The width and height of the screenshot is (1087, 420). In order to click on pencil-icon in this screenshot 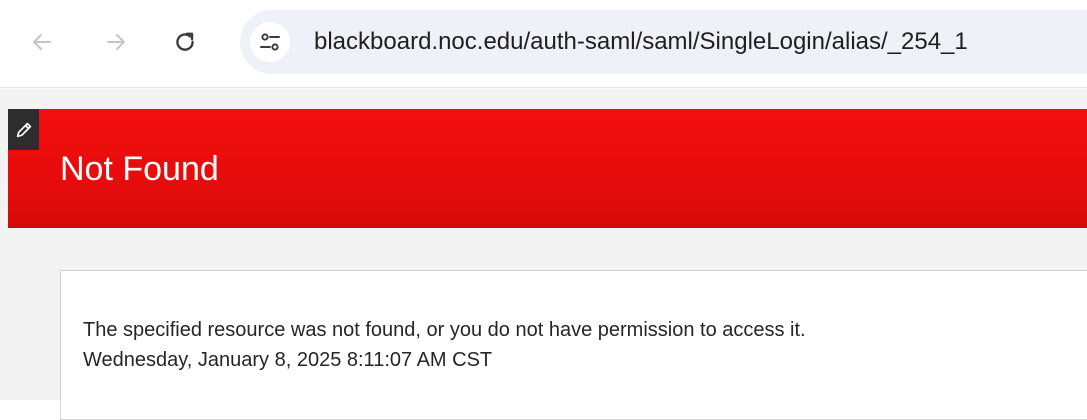, I will do `click(23, 129)`.